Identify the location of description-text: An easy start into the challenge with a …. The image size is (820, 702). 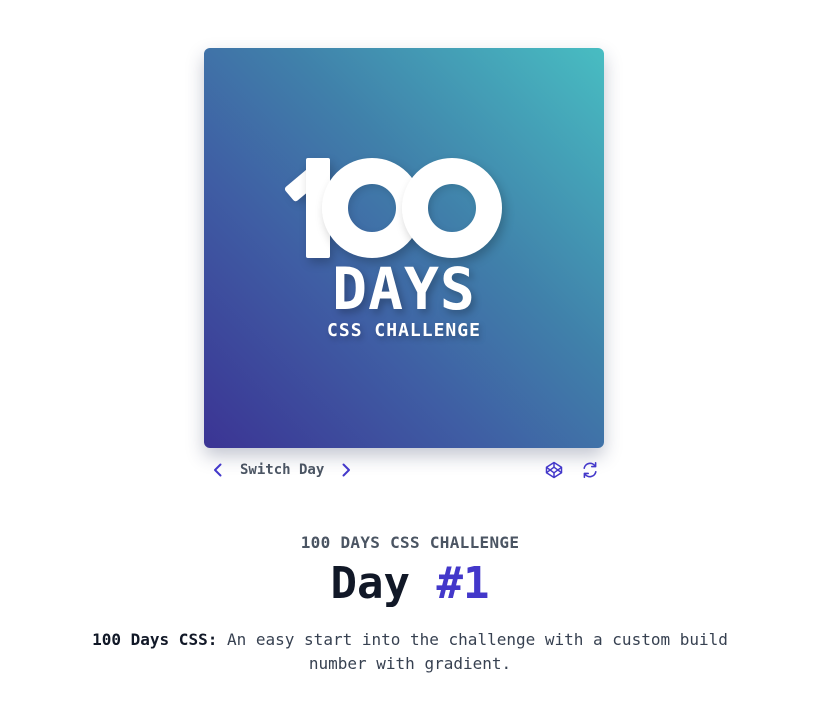
(477, 651).